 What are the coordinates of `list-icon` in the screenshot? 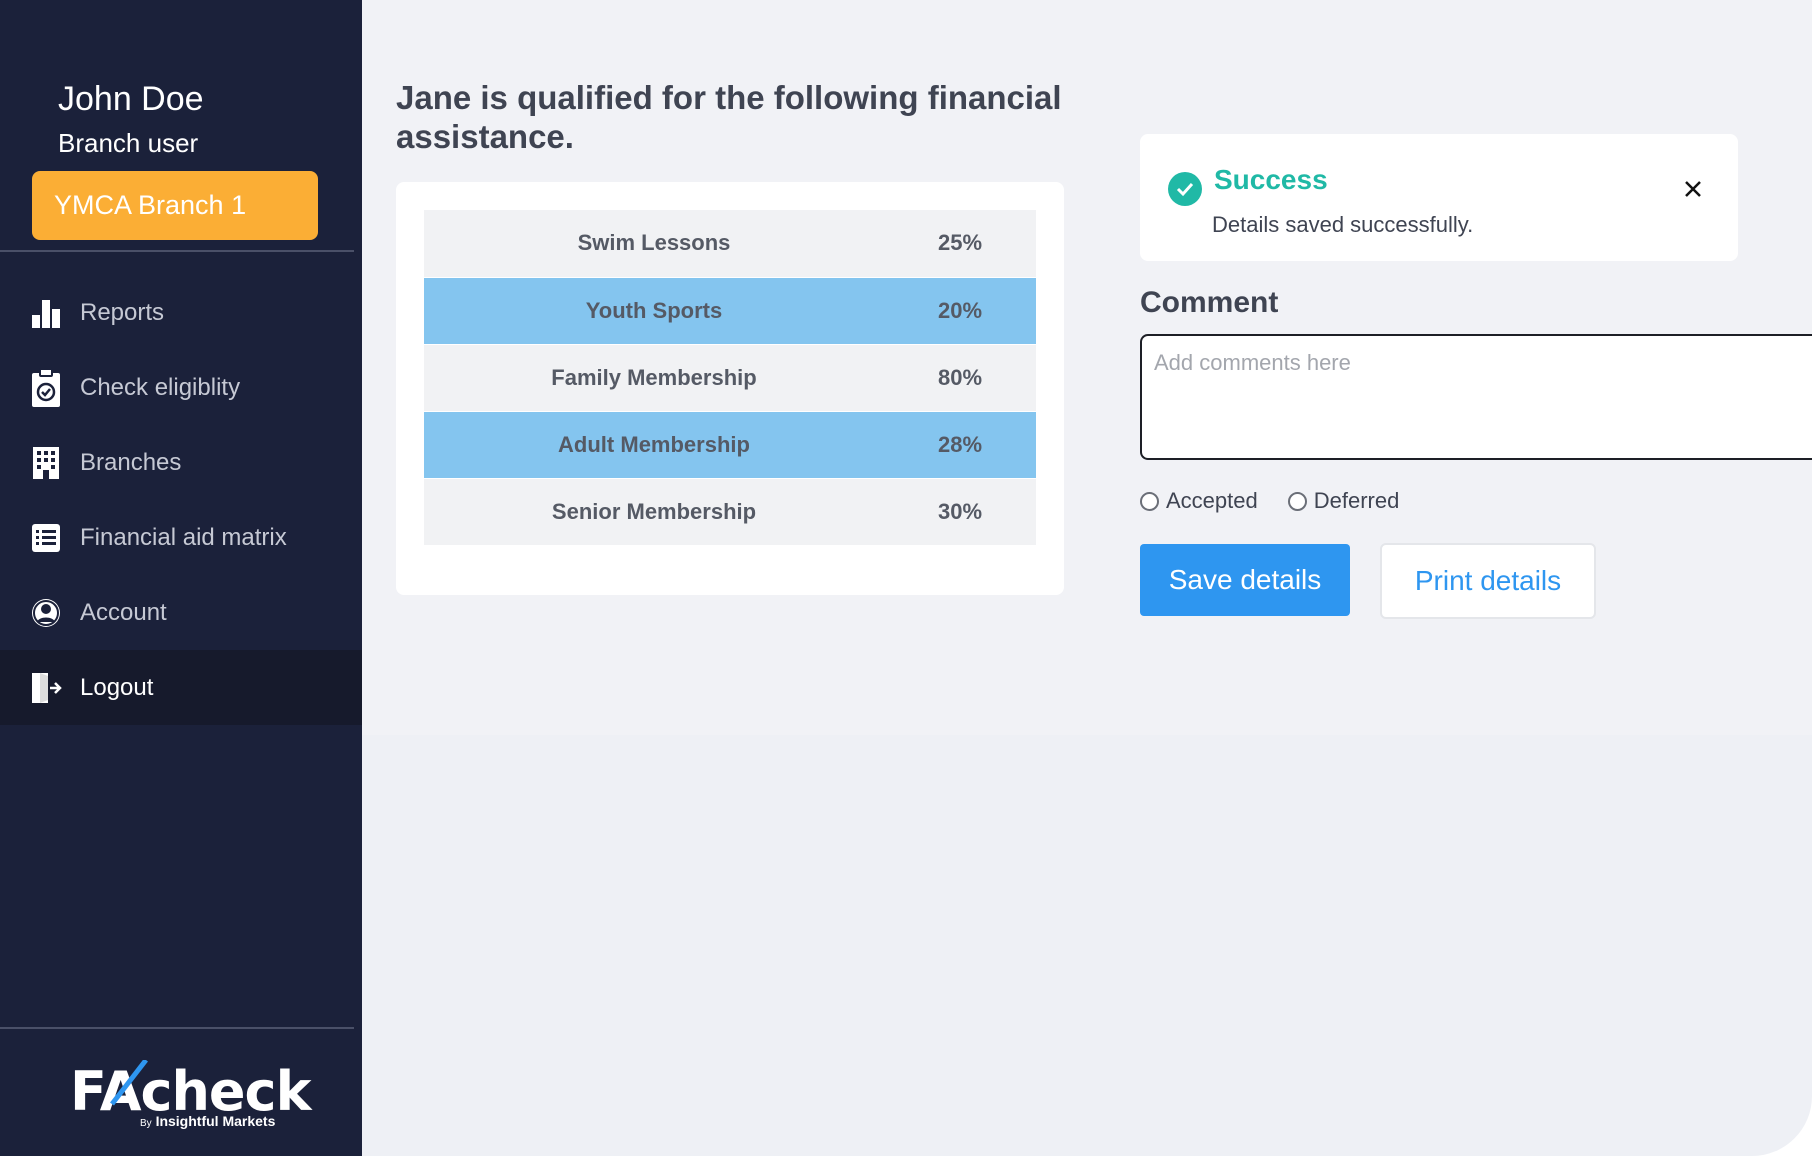 It's located at (46, 538).